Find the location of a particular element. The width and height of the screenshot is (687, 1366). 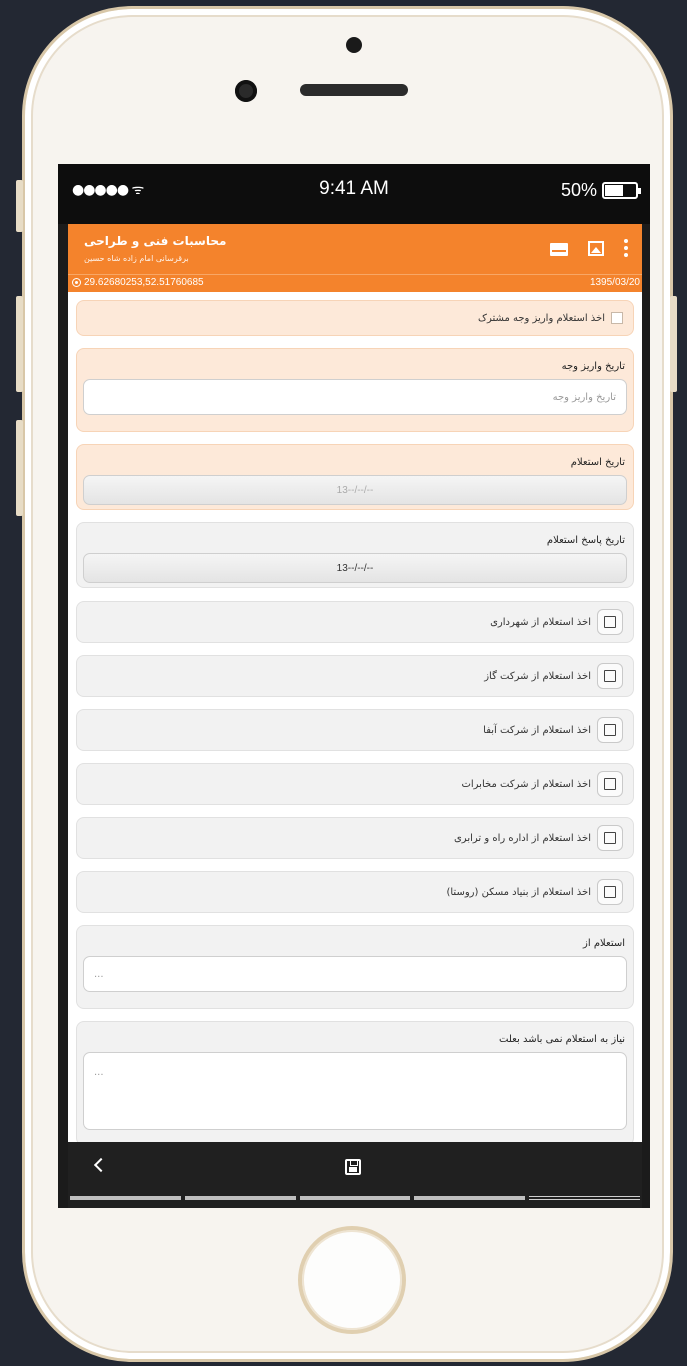

checkbox-card: اخذ استعلام از شرکت آبفا is located at coordinates (355, 730).